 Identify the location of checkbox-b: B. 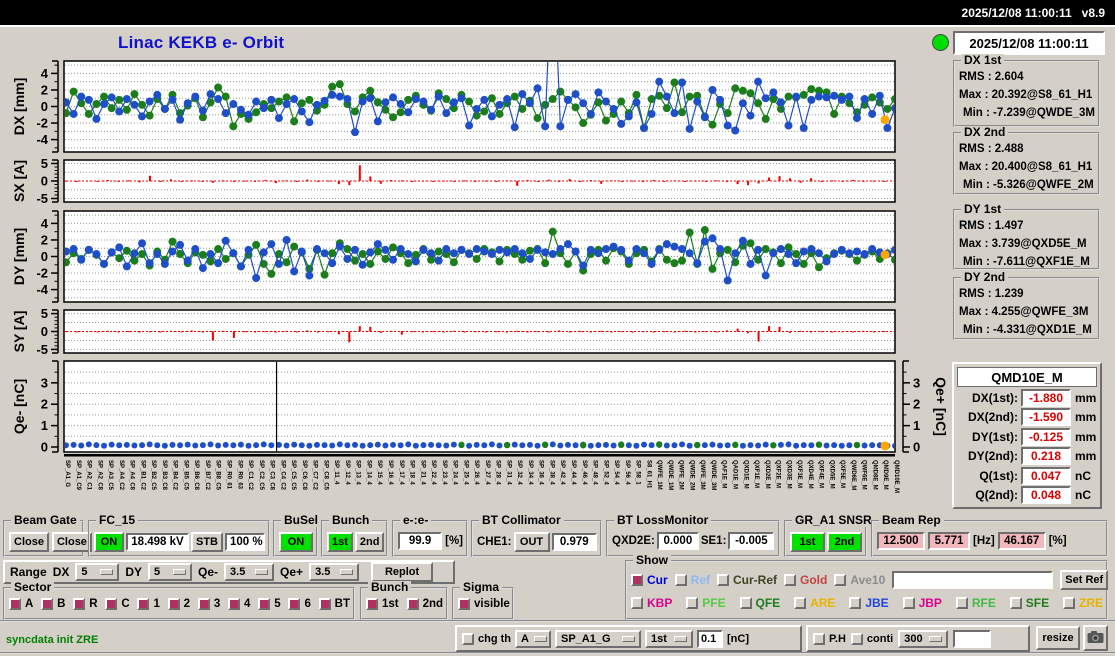
(53, 604).